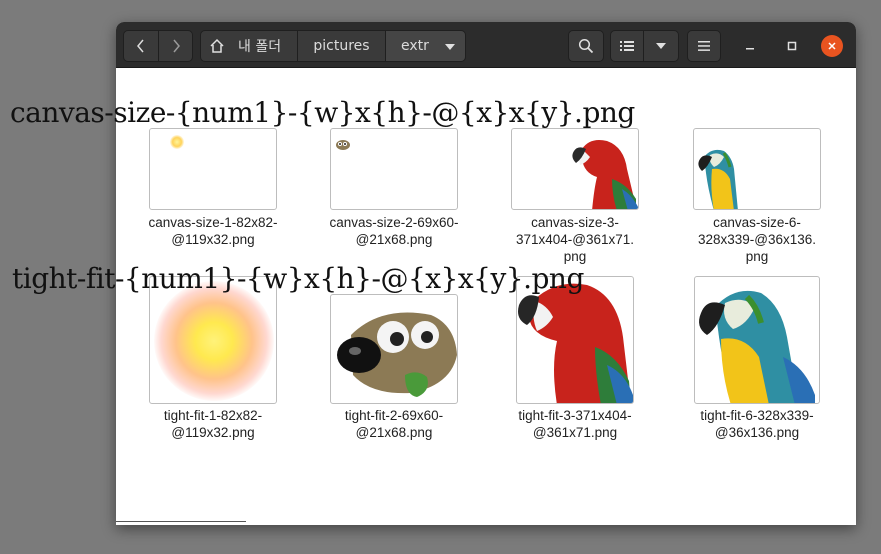  I want to click on minimize-icon, so click(750, 49).